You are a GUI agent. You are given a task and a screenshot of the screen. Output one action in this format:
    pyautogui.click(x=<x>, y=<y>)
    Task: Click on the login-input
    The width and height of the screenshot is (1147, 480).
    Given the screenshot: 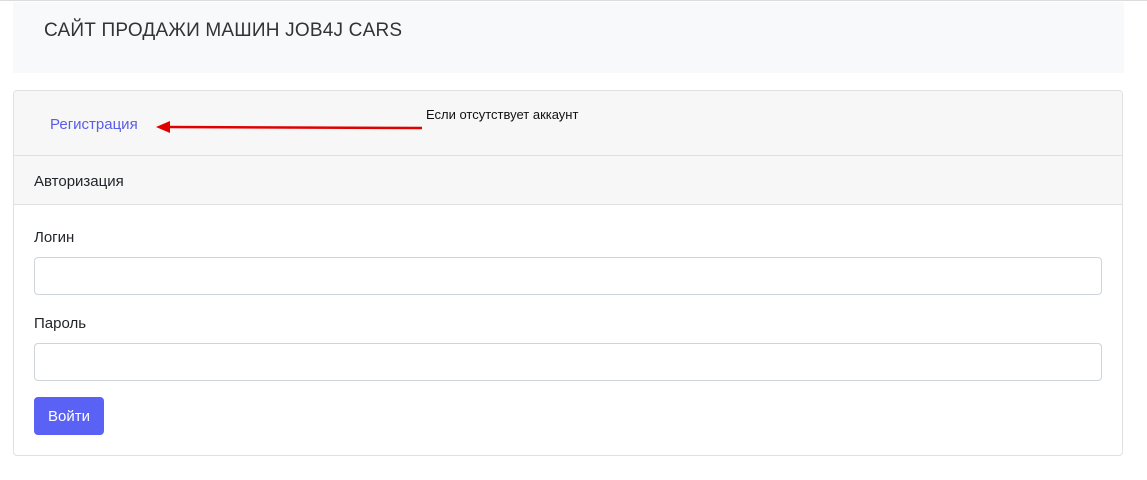 What is the action you would take?
    pyautogui.click(x=568, y=276)
    